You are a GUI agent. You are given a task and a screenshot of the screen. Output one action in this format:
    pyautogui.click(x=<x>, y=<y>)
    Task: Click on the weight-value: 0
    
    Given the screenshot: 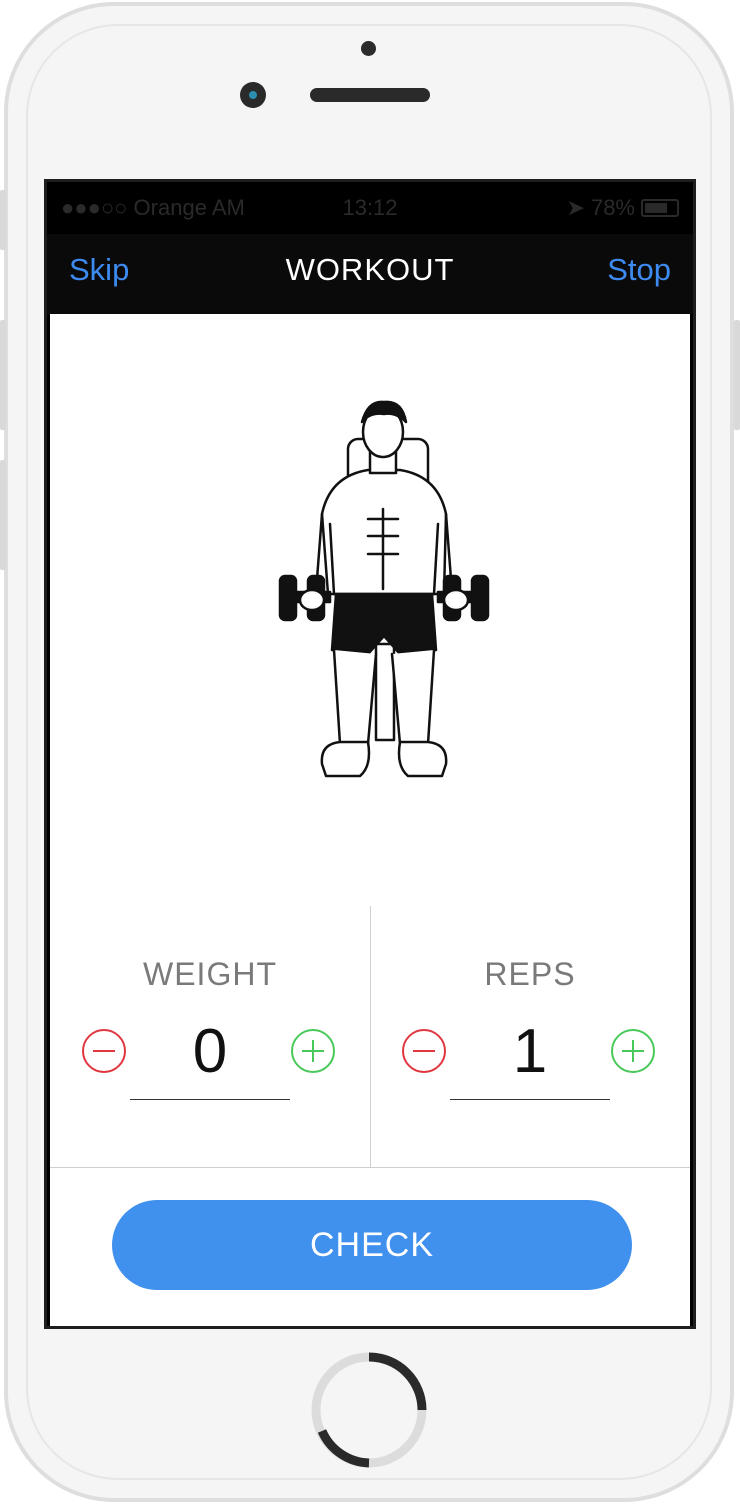 What is the action you would take?
    pyautogui.click(x=210, y=1051)
    